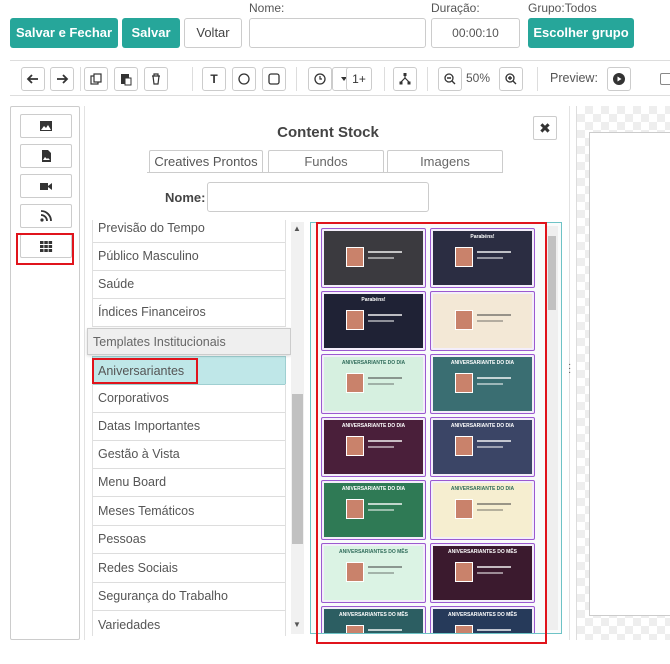 This screenshot has height=664, width=670. I want to click on back-button: Voltar, so click(213, 33).